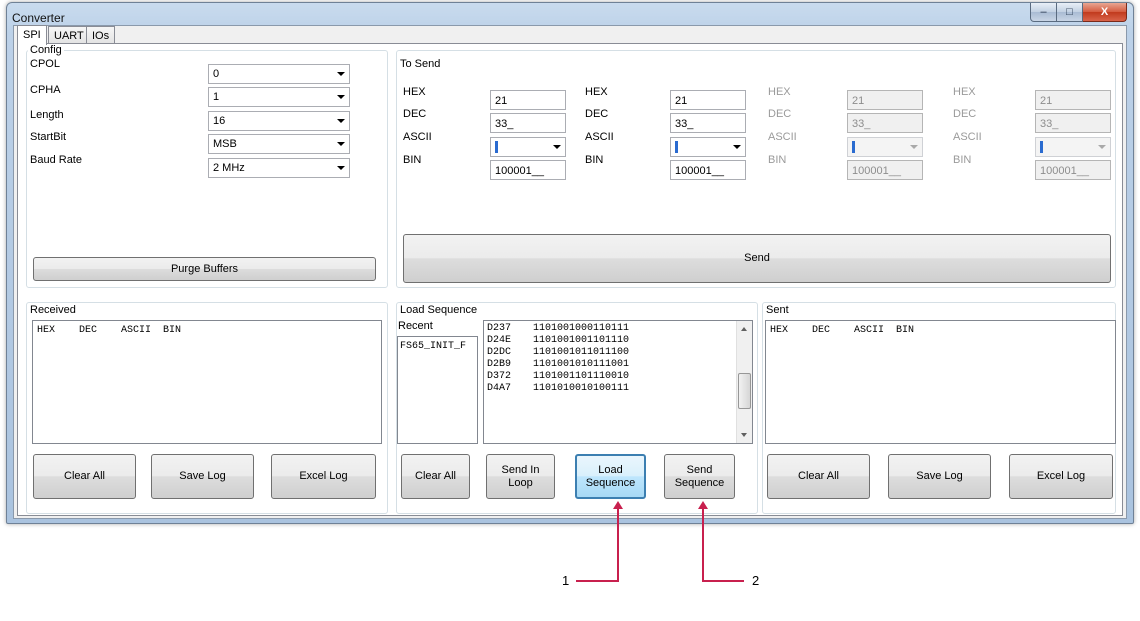 The height and width of the screenshot is (621, 1140). I want to click on sent-log-header: HEX DEC ASCII BIN, so click(842, 330).